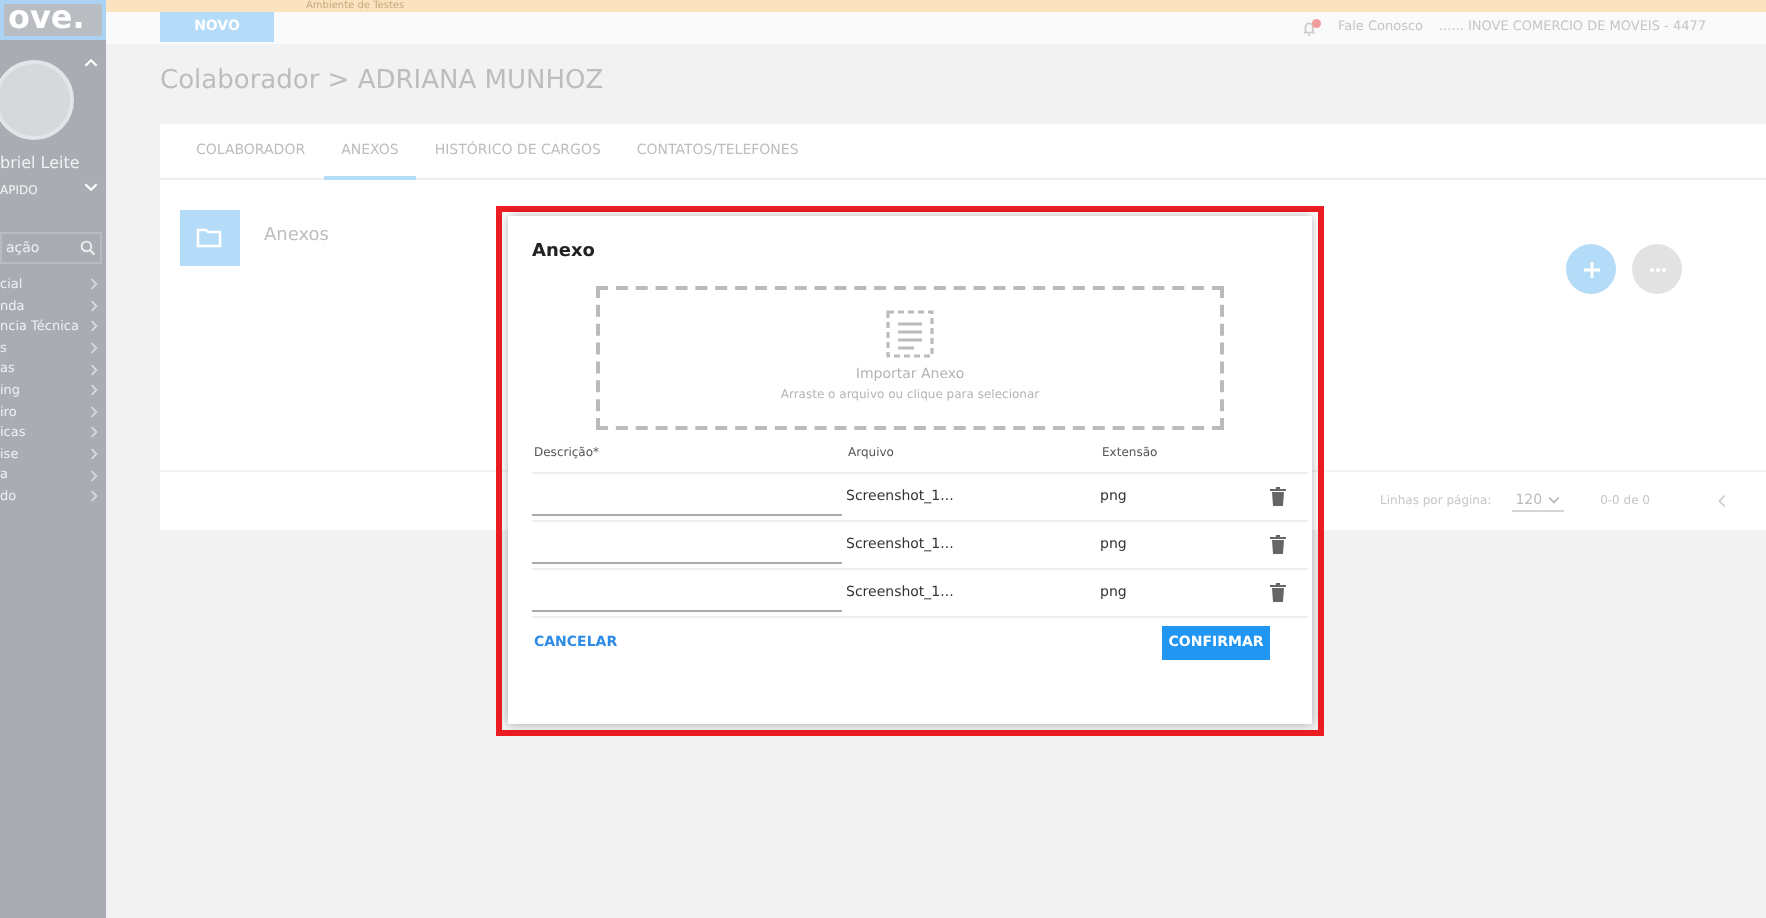  Describe the element at coordinates (1657, 269) in the screenshot. I see `more-button` at that location.